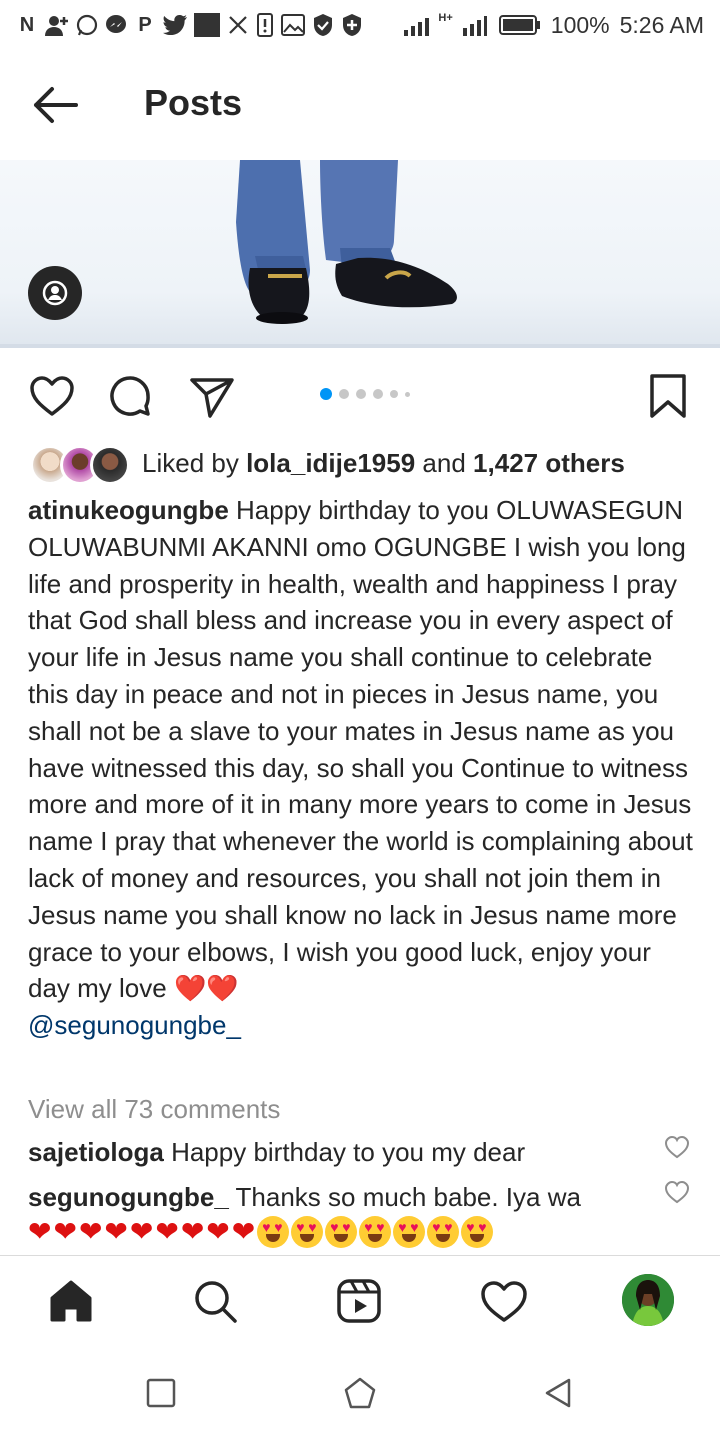 This screenshot has height=1440, width=720. What do you see at coordinates (504, 1301) in the screenshot?
I see `heart-icon` at bounding box center [504, 1301].